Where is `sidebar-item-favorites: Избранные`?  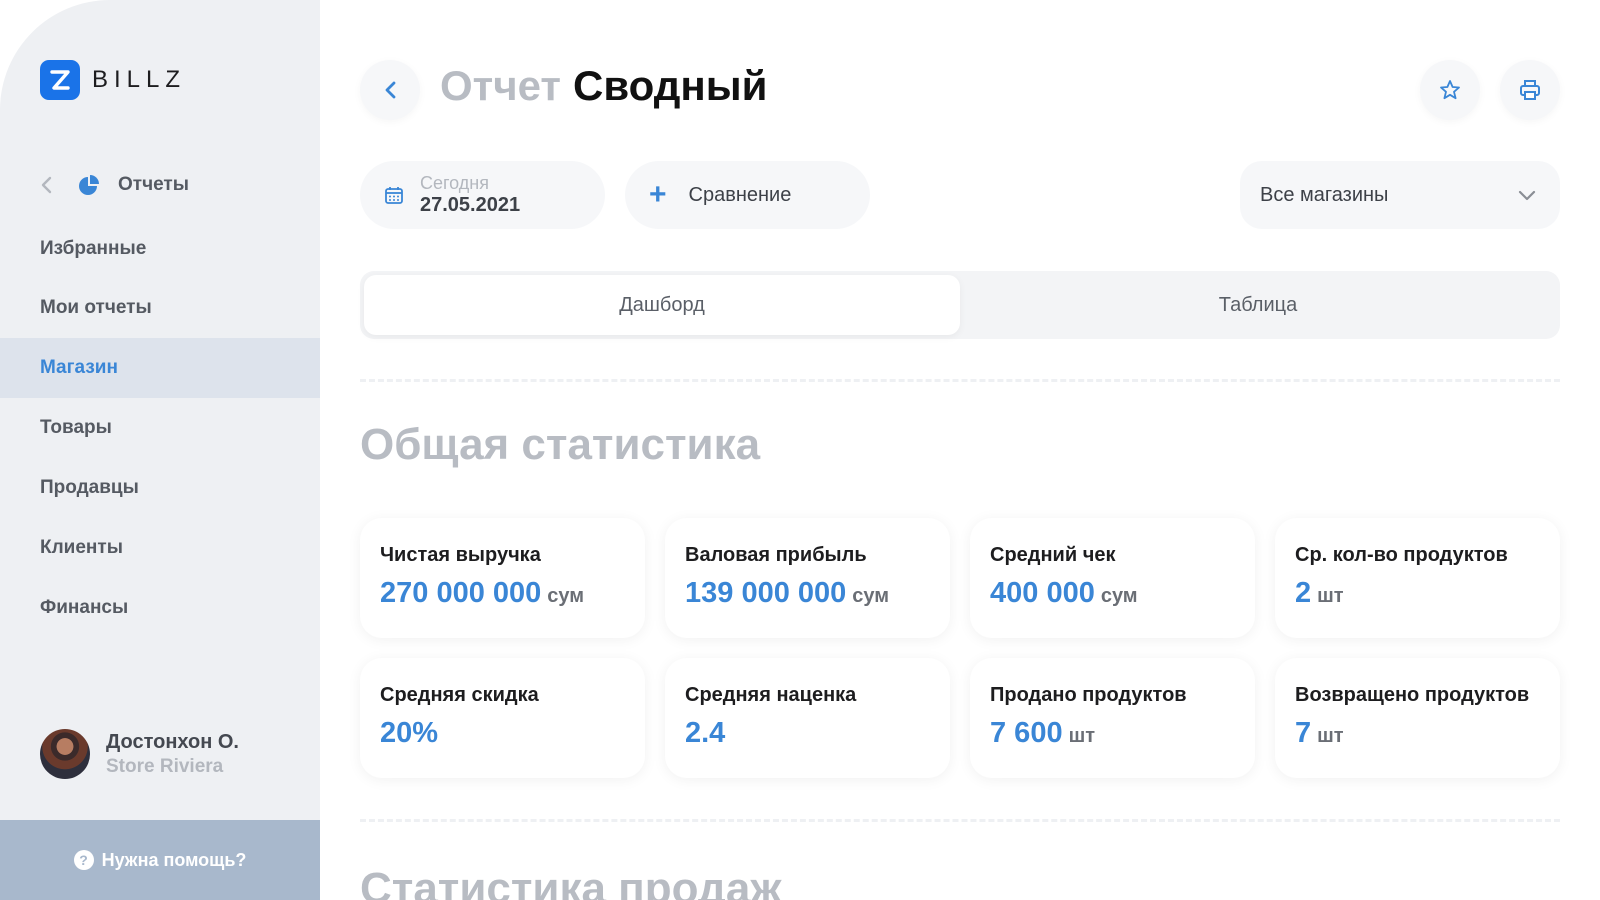
sidebar-item-favorites: Избранные is located at coordinates (160, 249).